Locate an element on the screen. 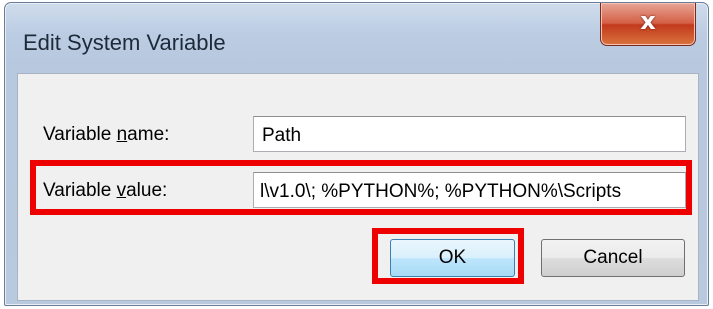  close-icon: x is located at coordinates (648, 21).